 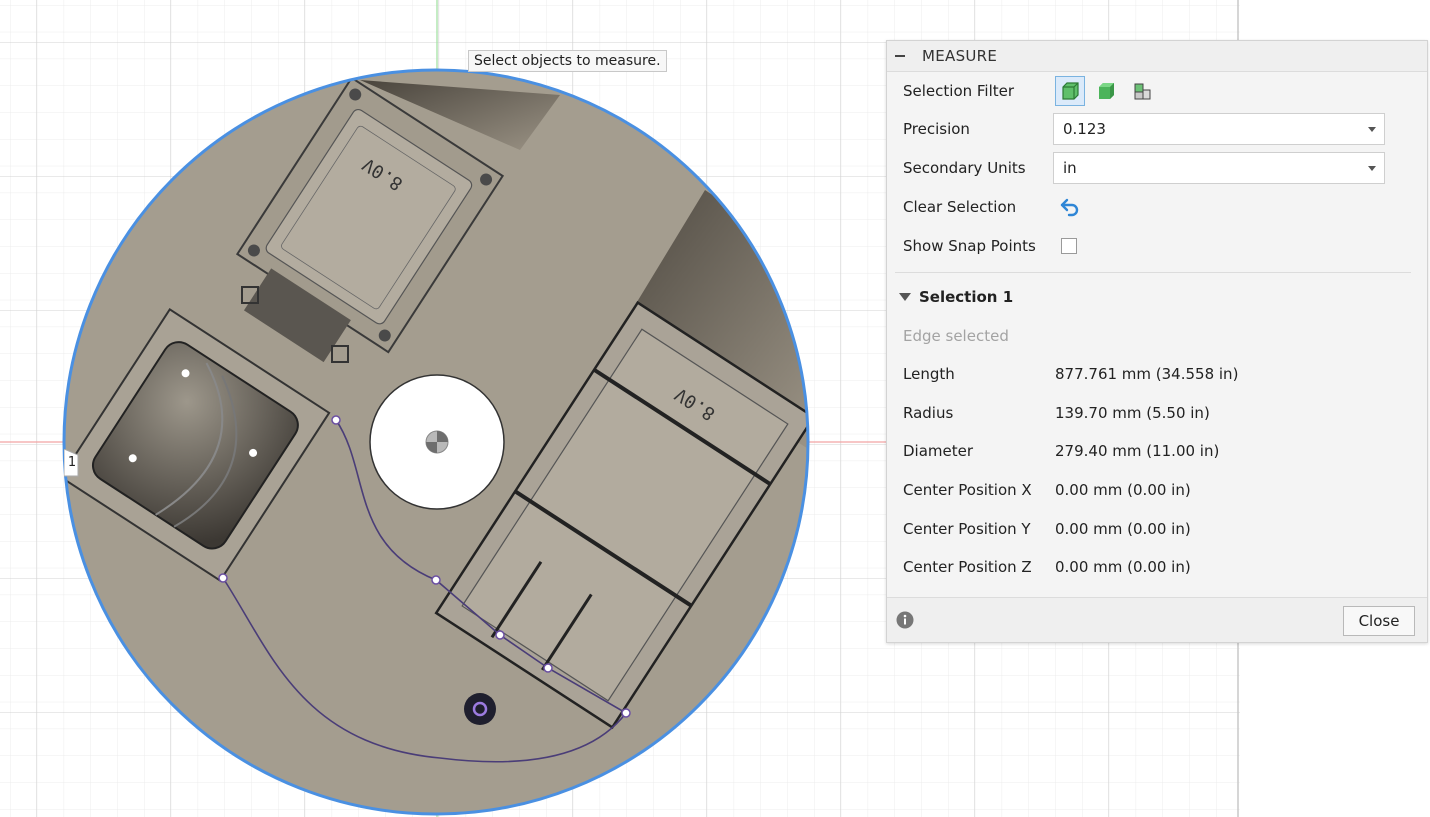 I want to click on precision-select: 0.123, so click(x=1219, y=129).